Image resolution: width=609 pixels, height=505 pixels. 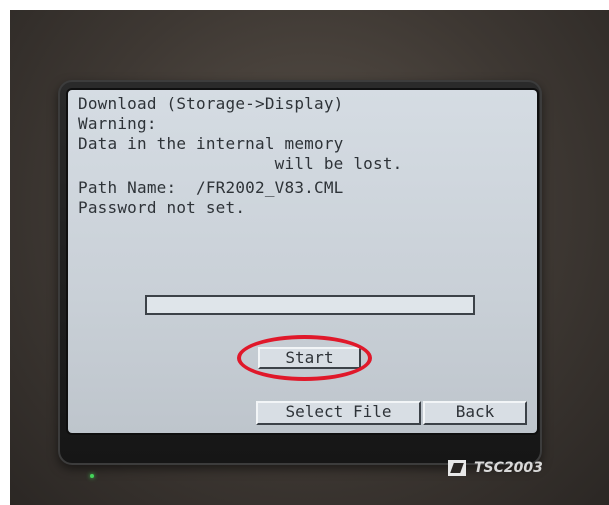 I want to click on warning-message-line2: will be lost., so click(x=240, y=163).